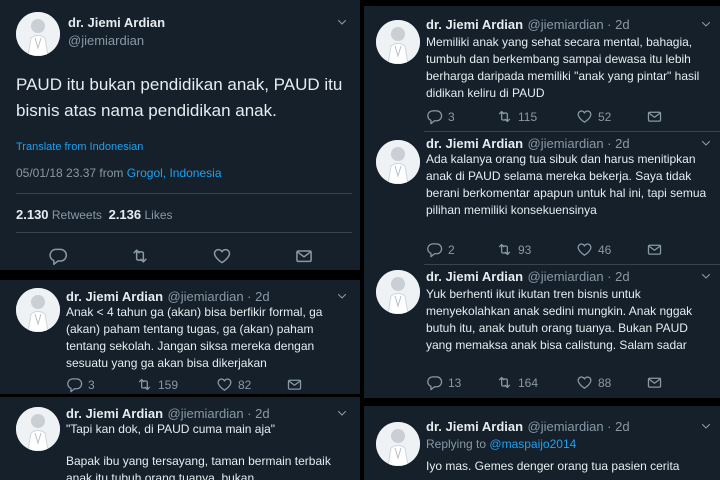 This screenshot has width=720, height=480. I want to click on action-bar: 3 115 52, so click(544, 116).